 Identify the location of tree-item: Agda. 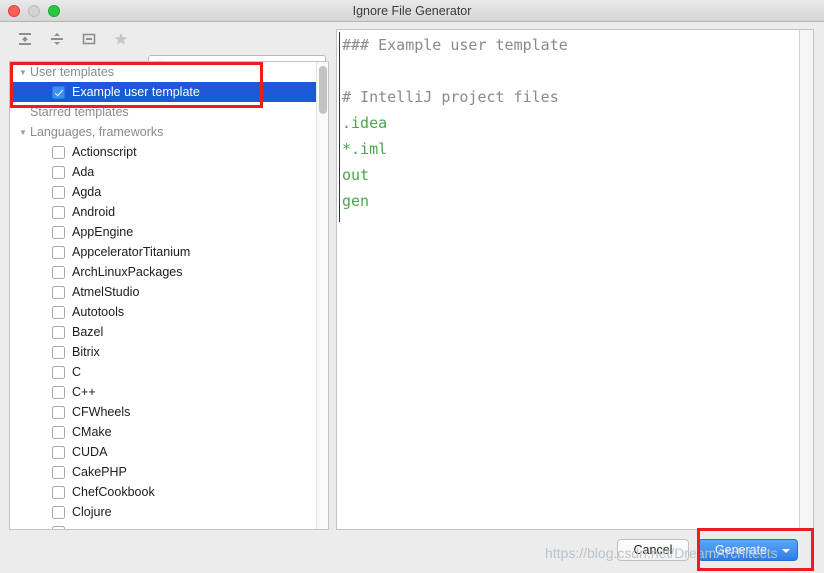
(164, 192).